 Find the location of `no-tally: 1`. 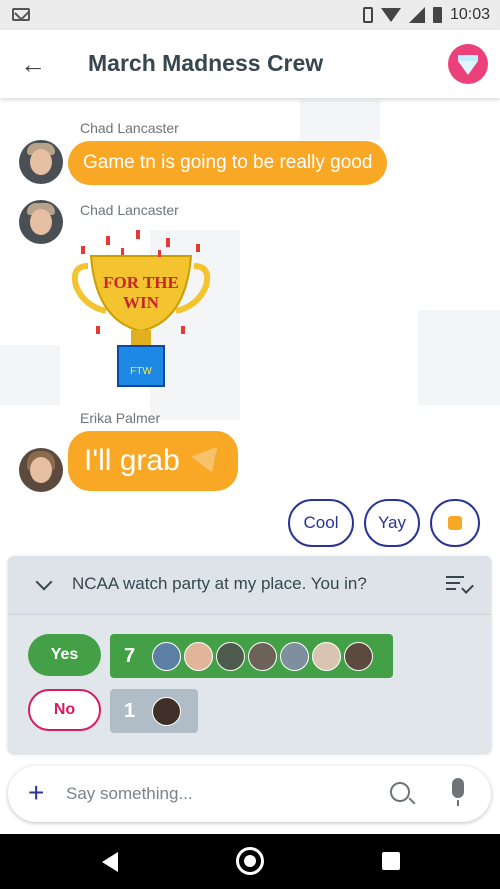

no-tally: 1 is located at coordinates (154, 711).